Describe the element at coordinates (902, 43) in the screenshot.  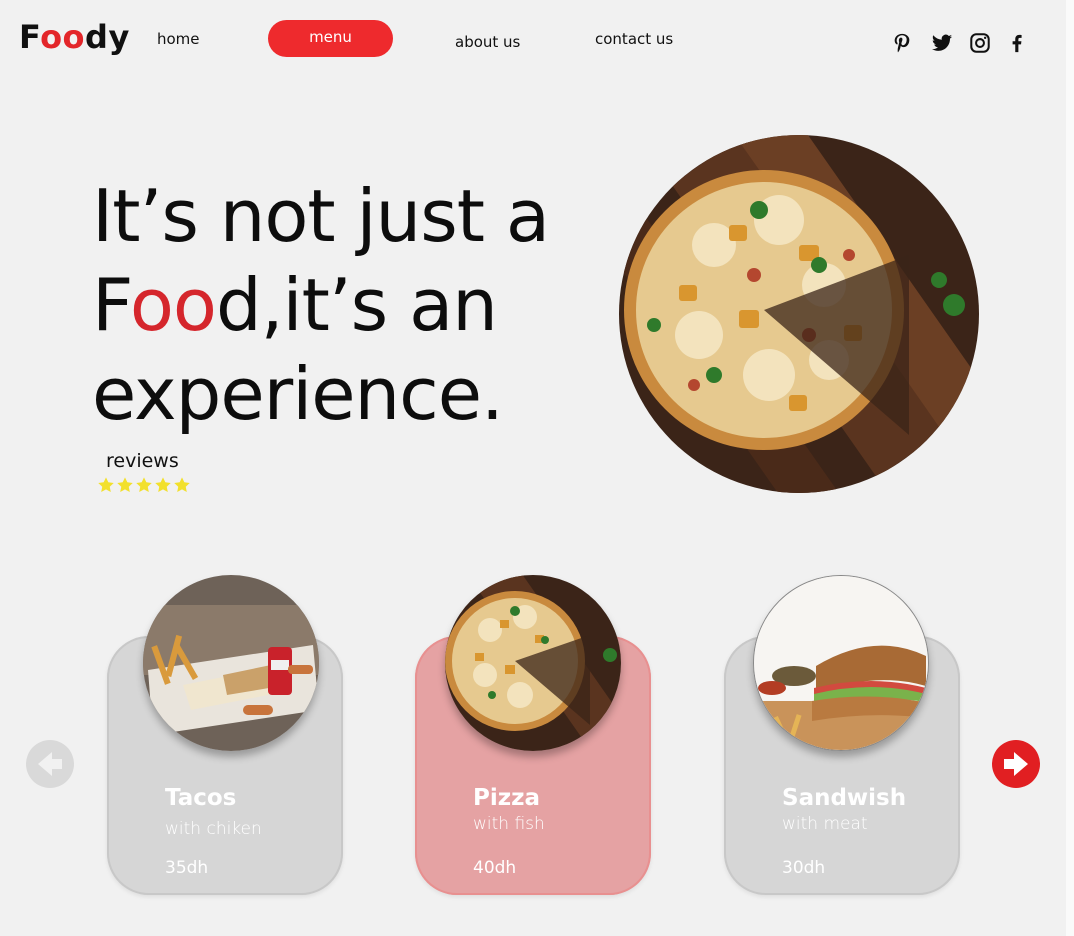
I see `pinterest-icon` at that location.